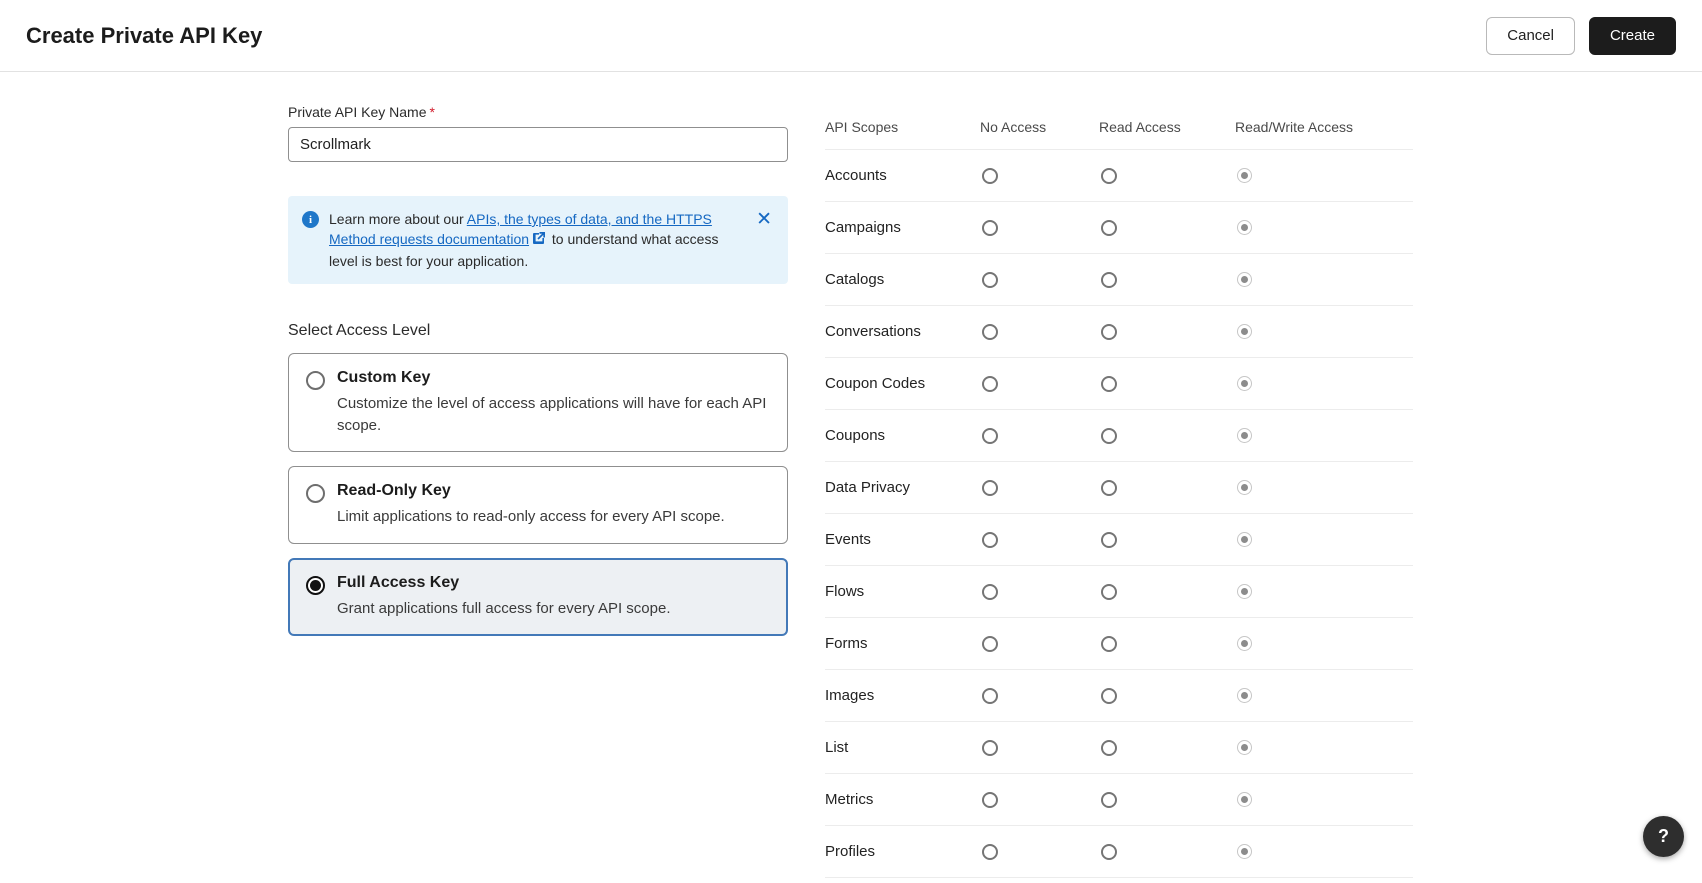 This screenshot has height=883, width=1702. I want to click on column-header-no-access: No Access, so click(1013, 126).